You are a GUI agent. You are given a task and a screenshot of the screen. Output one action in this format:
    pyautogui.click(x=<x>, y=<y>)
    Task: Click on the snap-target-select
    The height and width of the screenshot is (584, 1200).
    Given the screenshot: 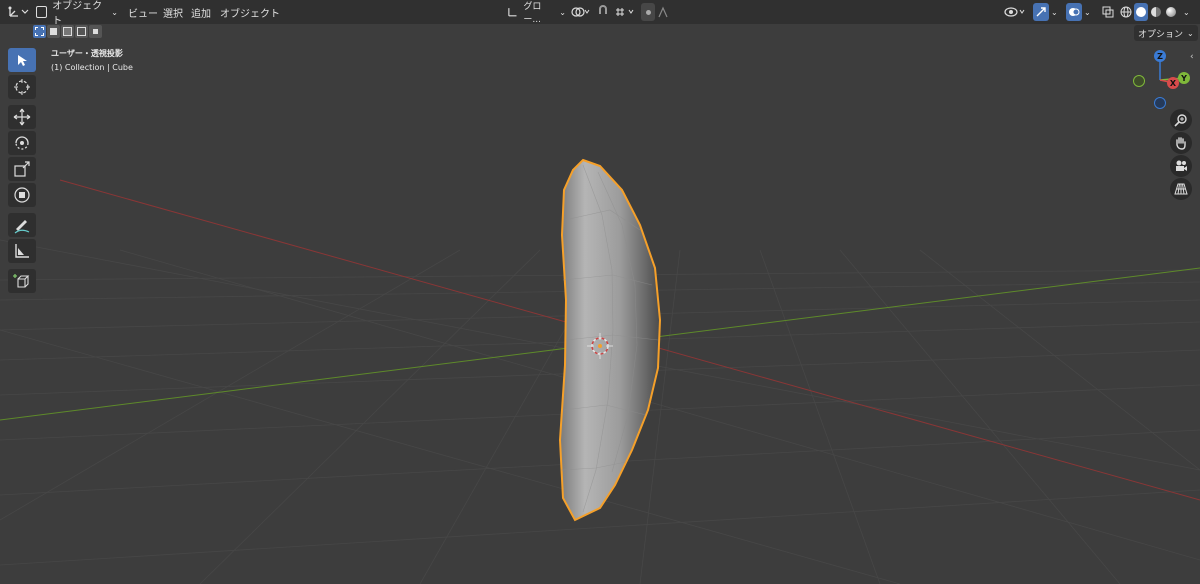 What is the action you would take?
    pyautogui.click(x=626, y=12)
    